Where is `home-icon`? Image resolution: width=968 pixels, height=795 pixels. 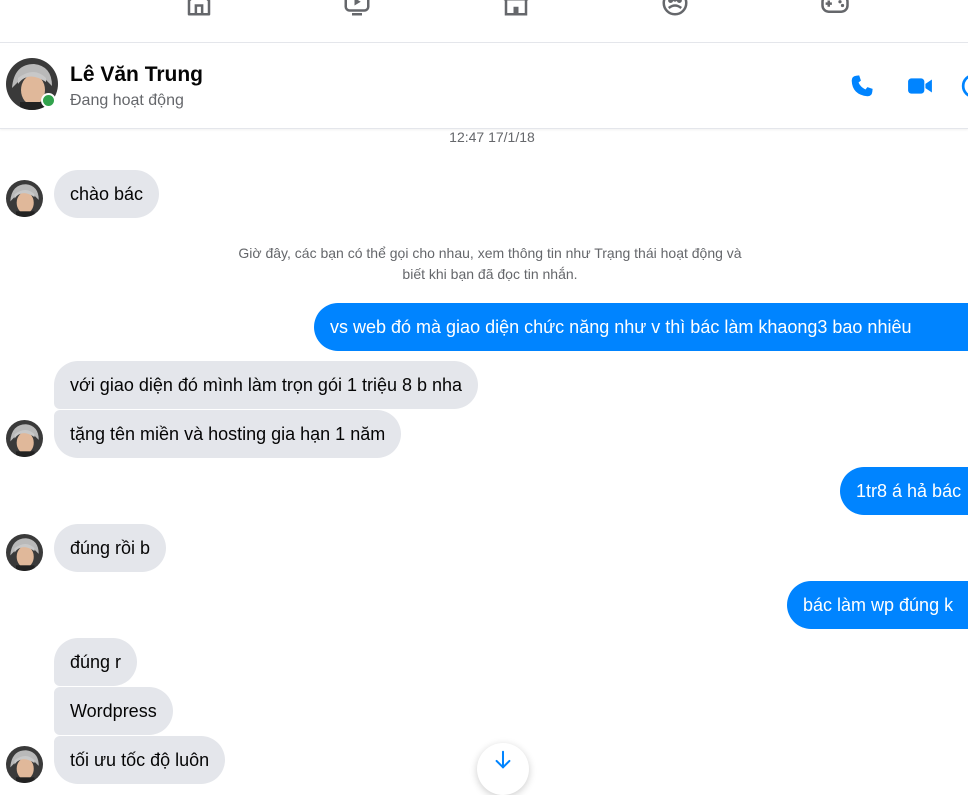 home-icon is located at coordinates (199, 10).